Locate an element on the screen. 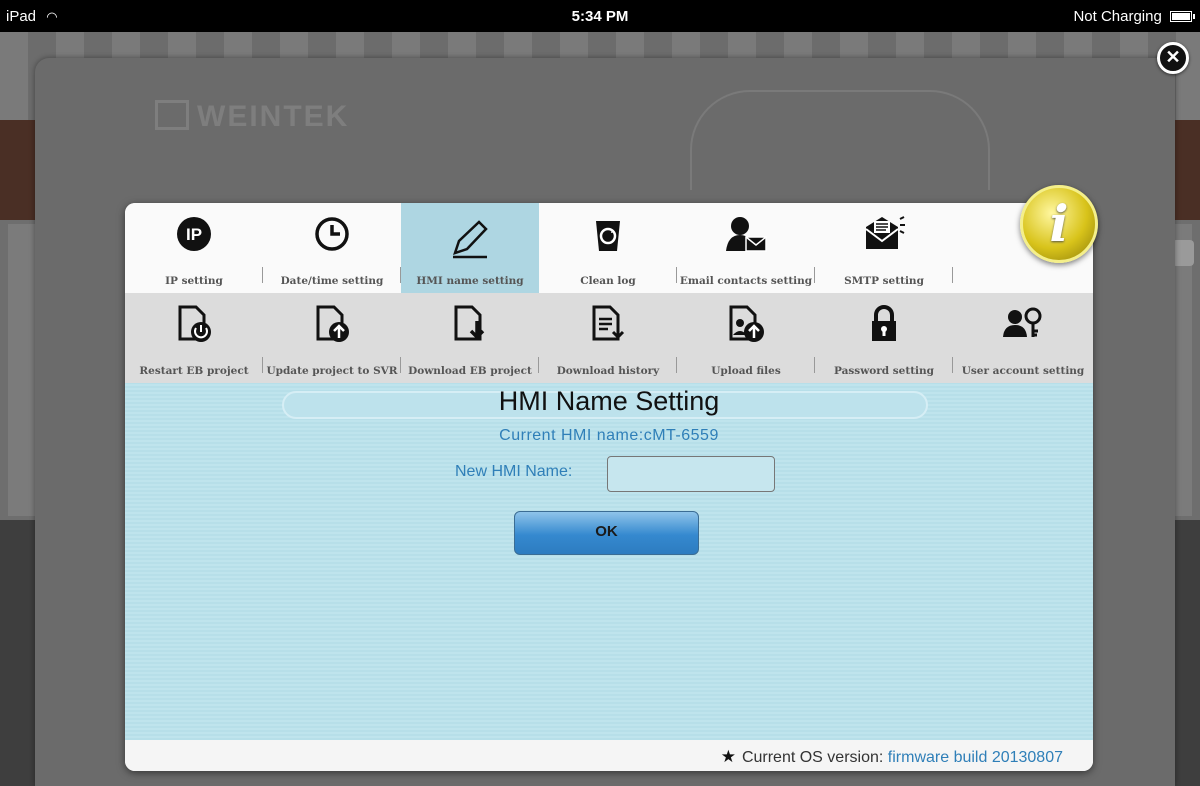 This screenshot has height=786, width=1200. firmware-version: firmware build 20130807 is located at coordinates (975, 757).